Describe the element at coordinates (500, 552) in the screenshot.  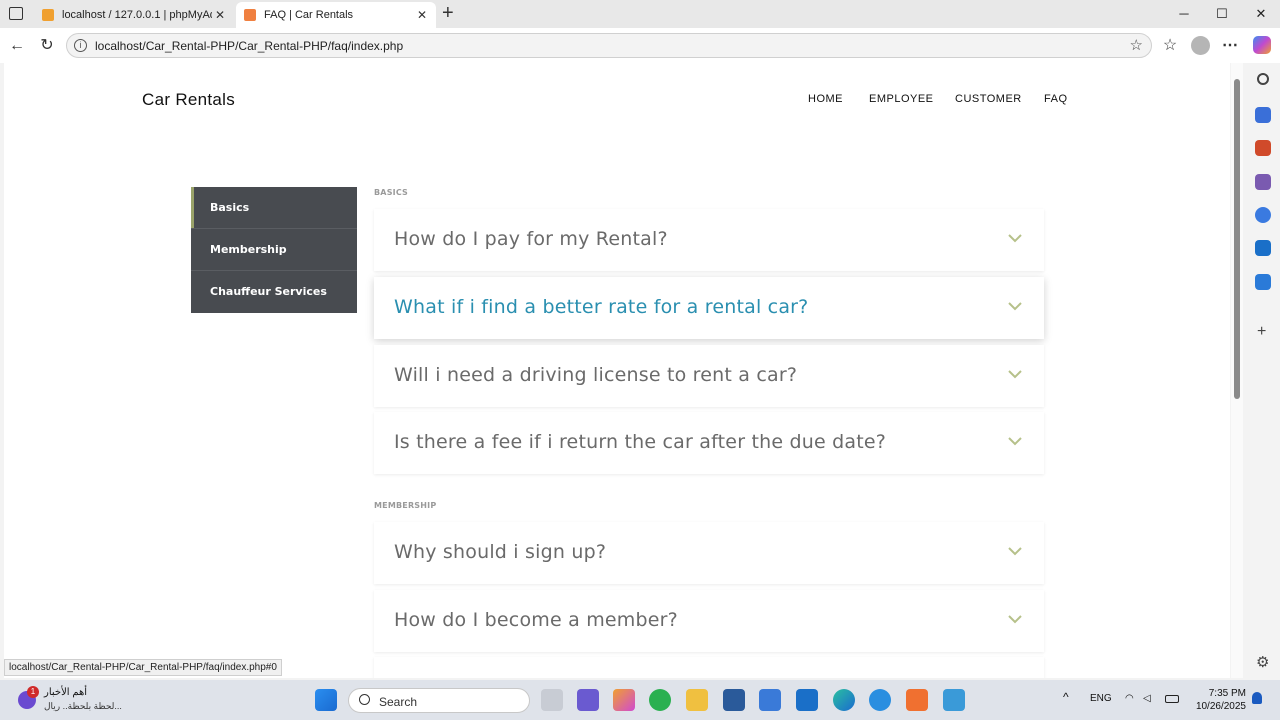
I see `question-text: Why should i sign up?` at that location.